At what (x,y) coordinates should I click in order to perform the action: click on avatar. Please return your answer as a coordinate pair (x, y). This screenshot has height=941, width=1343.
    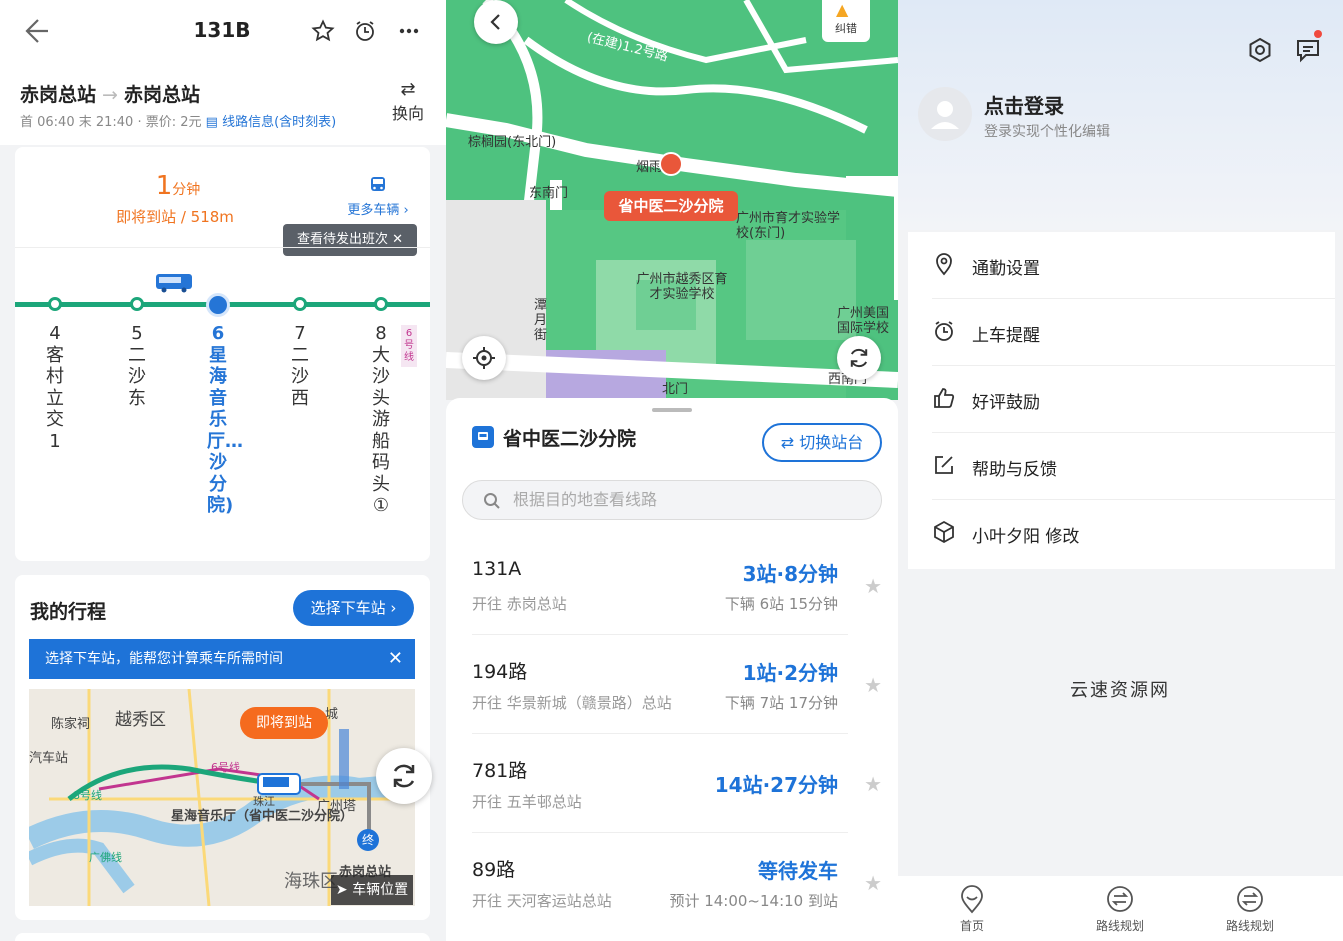
    Looking at the image, I should click on (945, 114).